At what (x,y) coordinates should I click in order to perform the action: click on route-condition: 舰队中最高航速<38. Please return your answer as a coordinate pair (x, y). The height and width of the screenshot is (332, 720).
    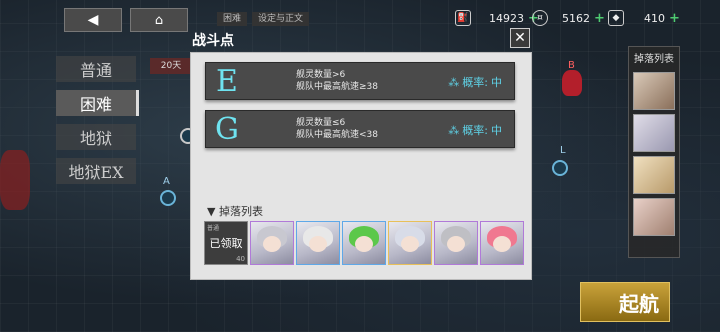
    Looking at the image, I should click on (337, 135).